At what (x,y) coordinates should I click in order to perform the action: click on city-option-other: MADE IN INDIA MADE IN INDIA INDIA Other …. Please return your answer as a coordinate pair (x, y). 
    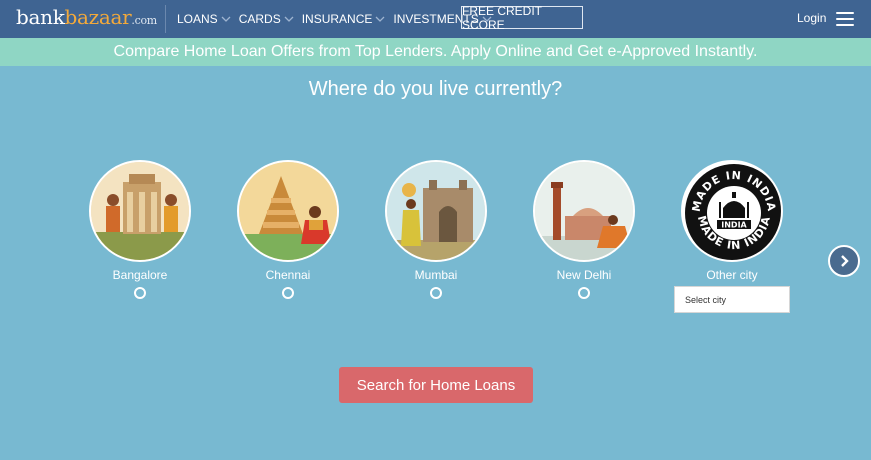
    Looking at the image, I should click on (732, 221).